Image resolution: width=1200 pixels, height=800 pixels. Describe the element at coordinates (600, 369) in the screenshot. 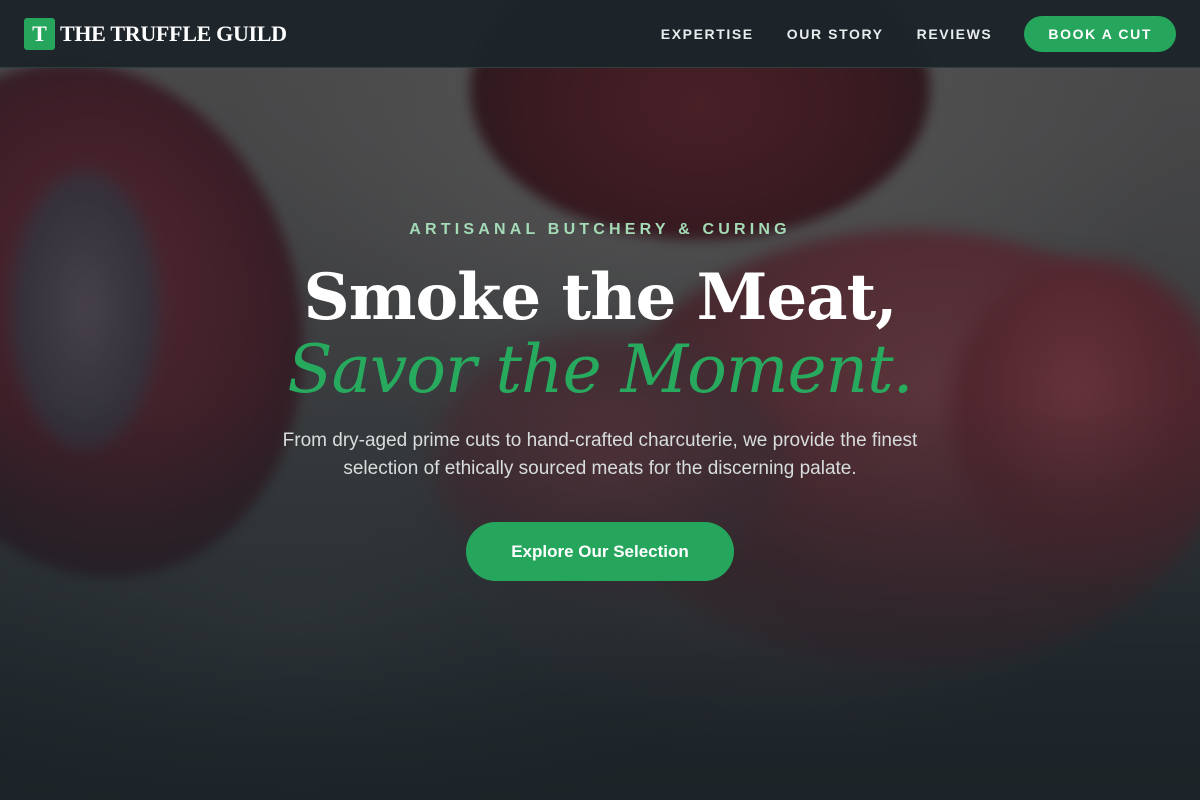

I see `hero-headline-line2: Savor the Moment.` at that location.